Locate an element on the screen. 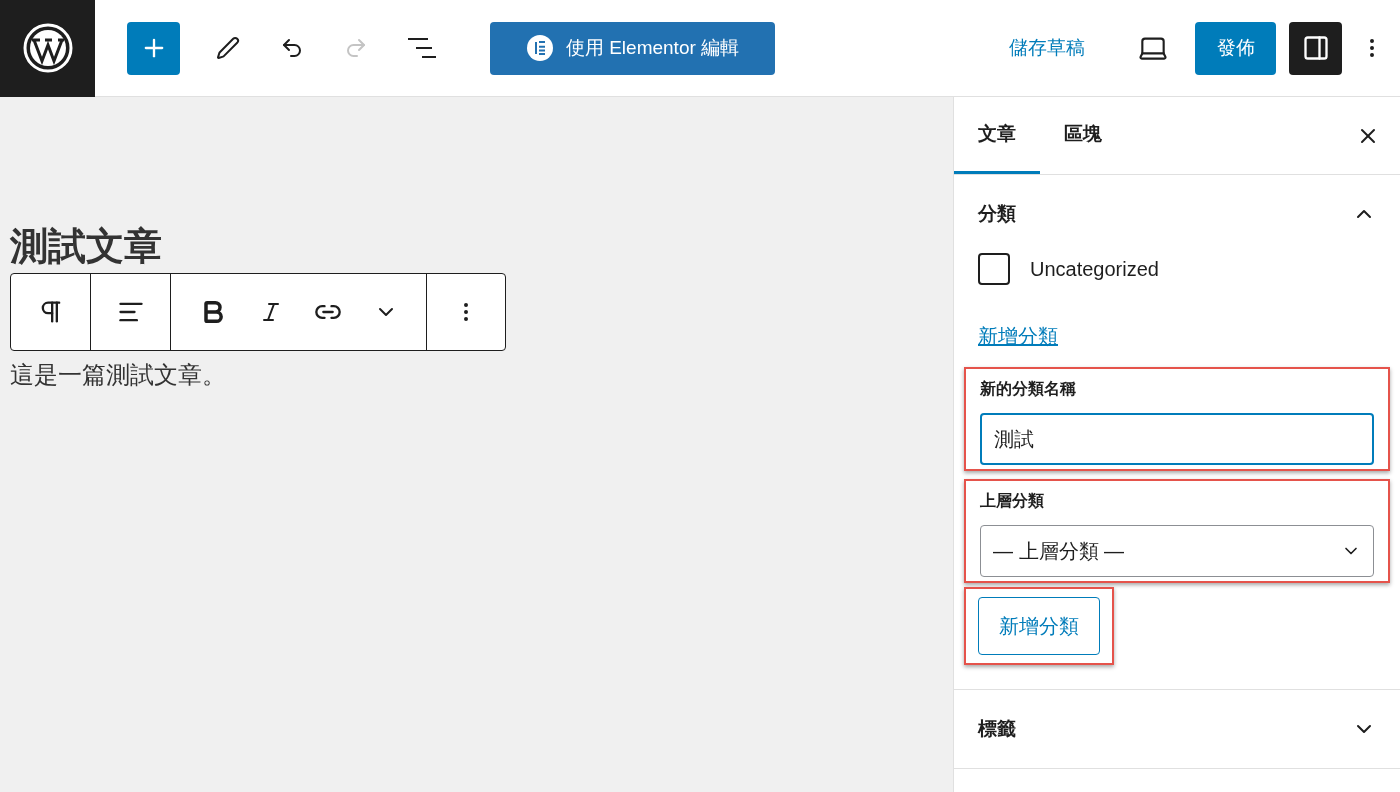 The width and height of the screenshot is (1400, 792). parent-category-select: — 上層分類 — is located at coordinates (1177, 551).